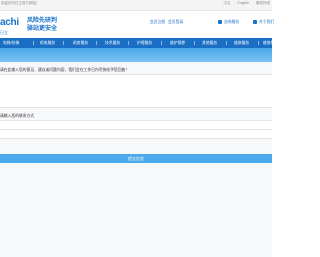  Describe the element at coordinates (255, 22) in the screenshot. I see `user-icon` at that location.